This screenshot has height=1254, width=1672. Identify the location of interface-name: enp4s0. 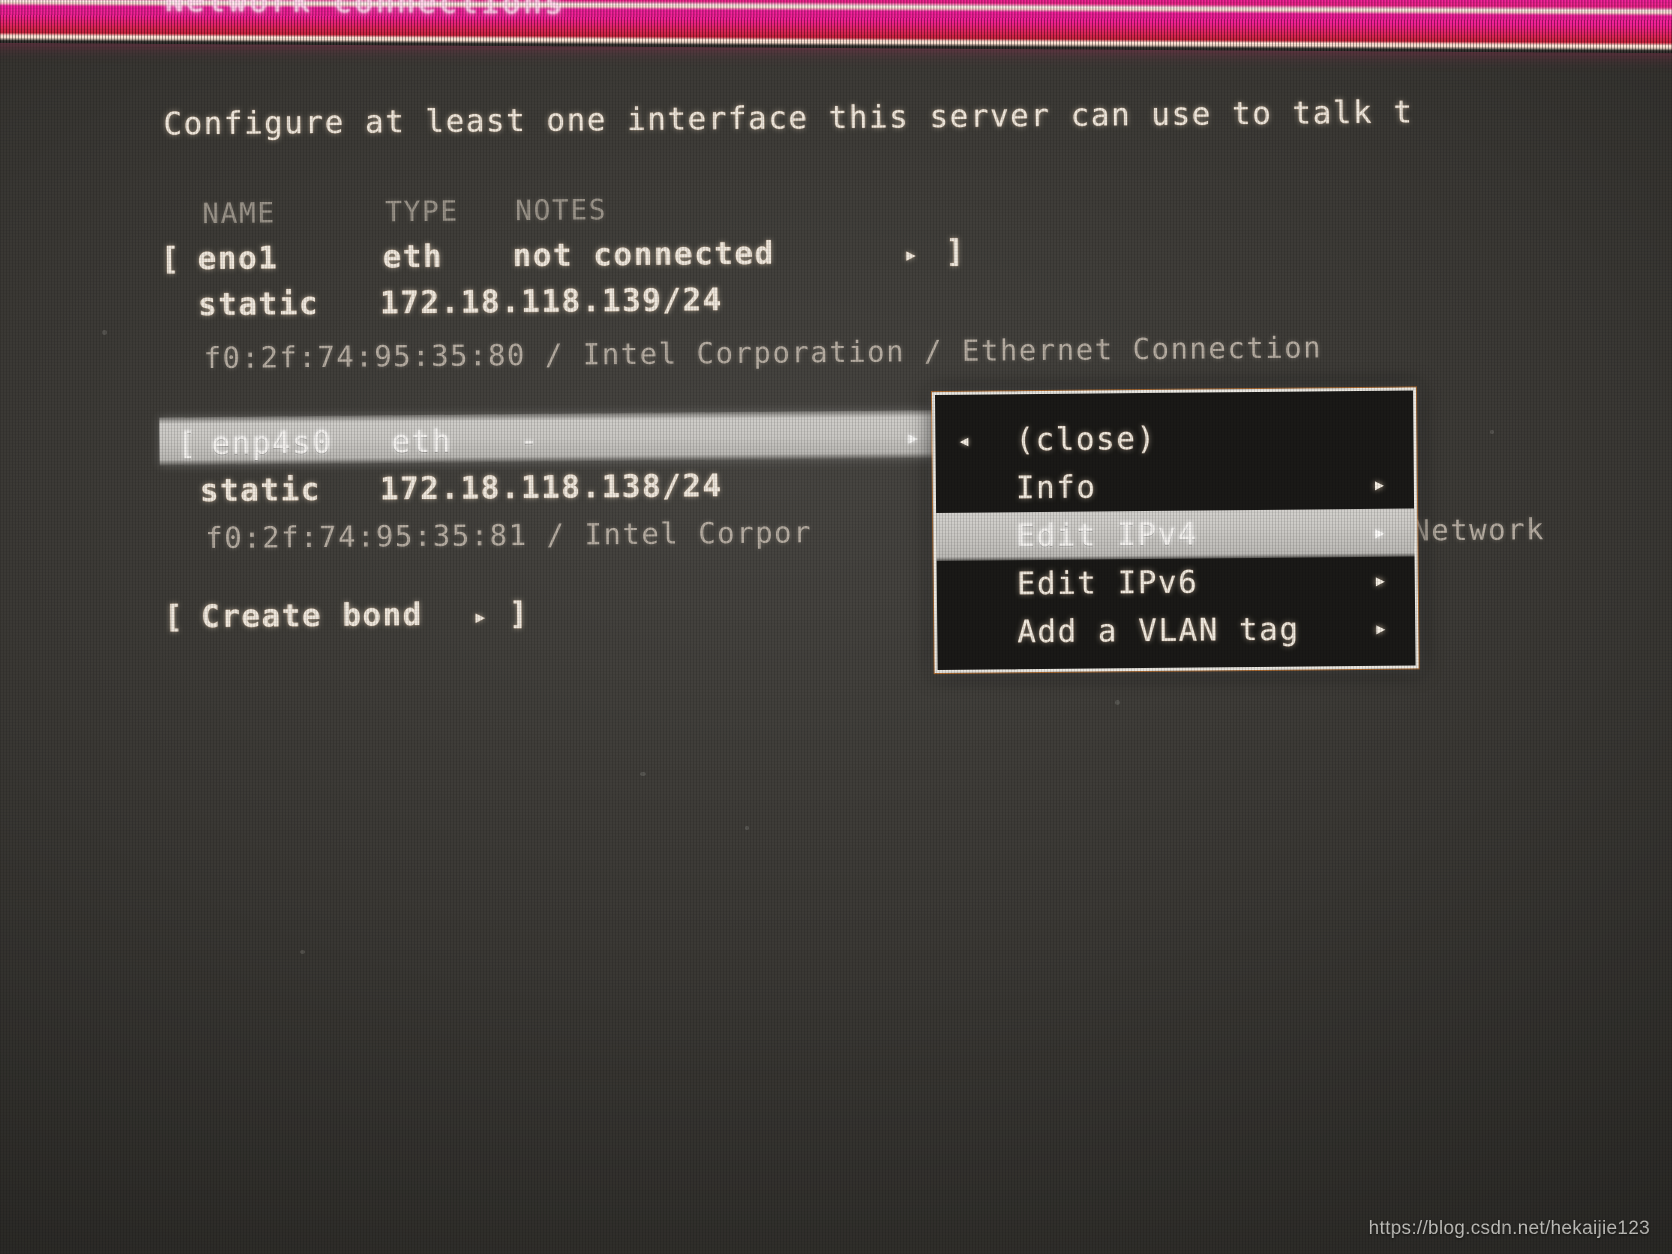
(272, 443).